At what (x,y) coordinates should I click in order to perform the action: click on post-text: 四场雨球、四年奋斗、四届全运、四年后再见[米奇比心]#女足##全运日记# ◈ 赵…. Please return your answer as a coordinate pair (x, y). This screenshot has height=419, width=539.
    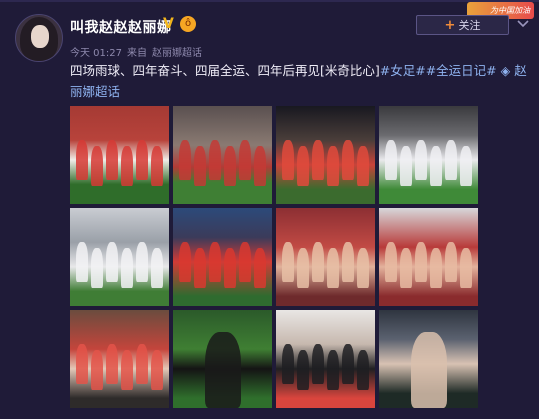
    Looking at the image, I should click on (300, 81).